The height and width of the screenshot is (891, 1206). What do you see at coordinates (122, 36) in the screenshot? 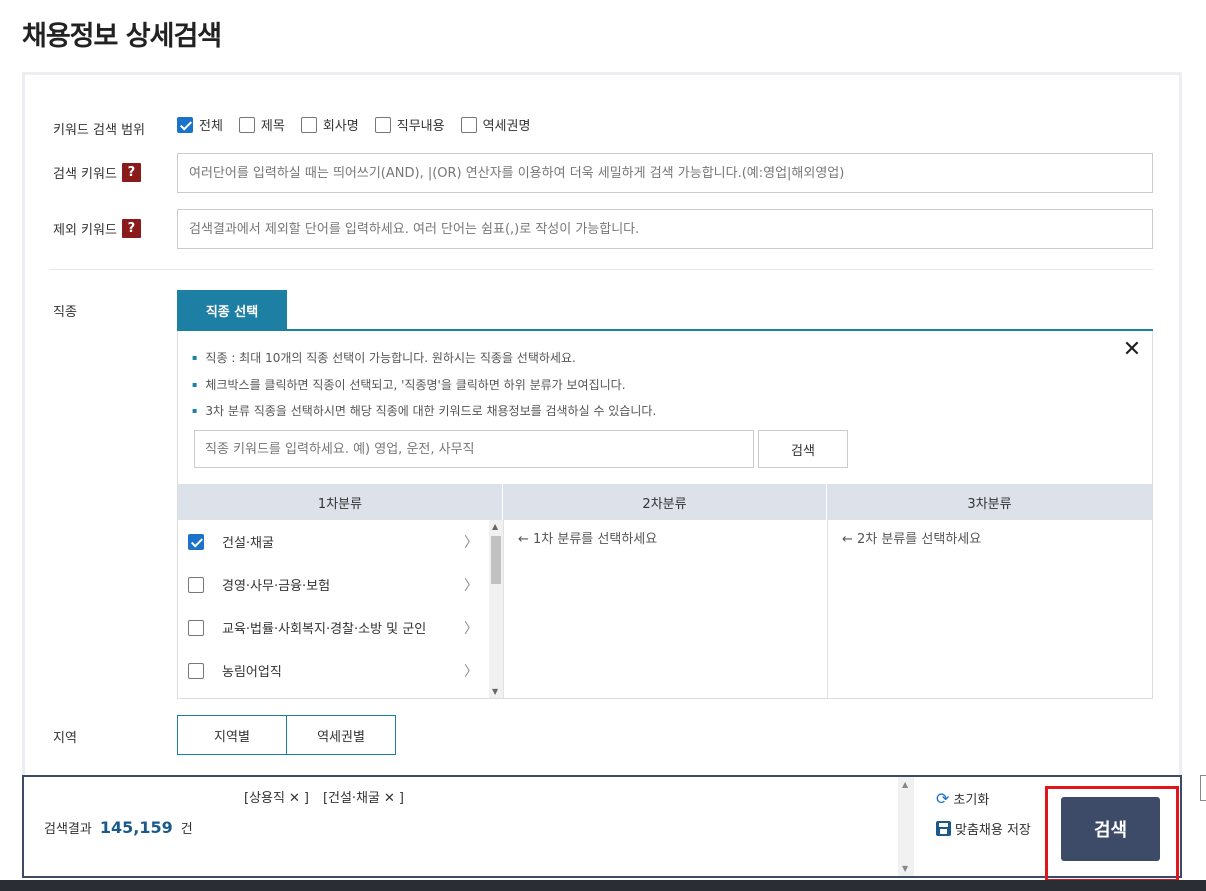
I see `page-title: 채용정보 상세검색` at bounding box center [122, 36].